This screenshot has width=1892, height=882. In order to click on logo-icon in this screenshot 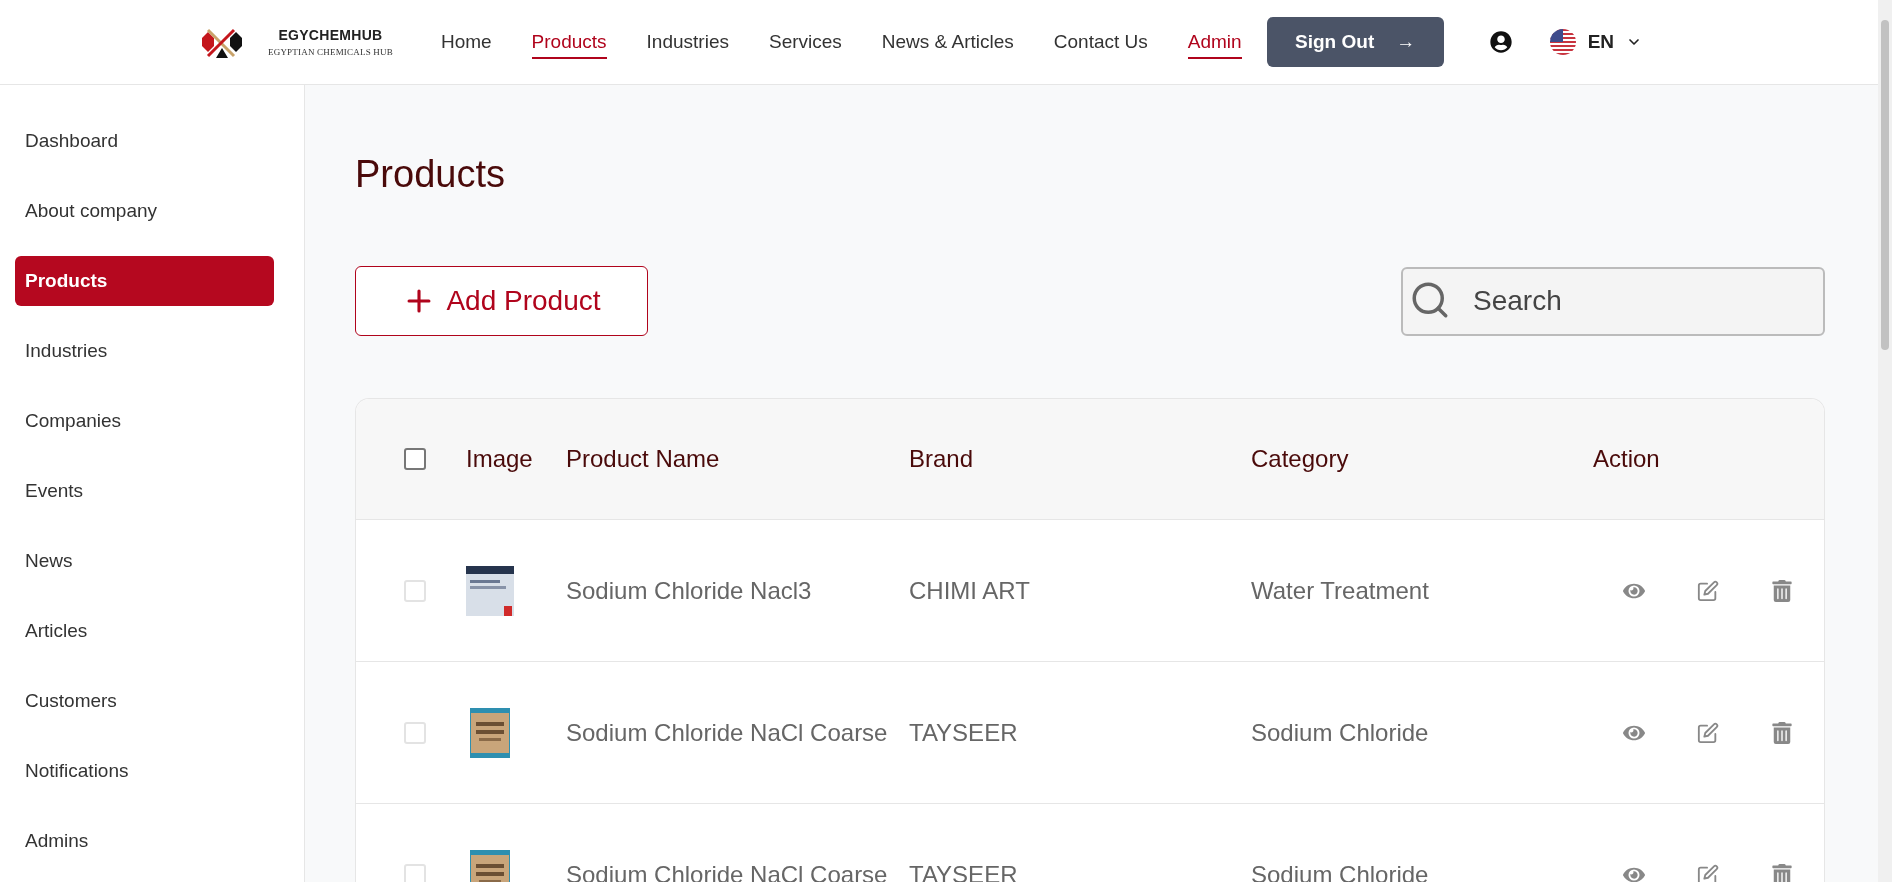, I will do `click(222, 42)`.